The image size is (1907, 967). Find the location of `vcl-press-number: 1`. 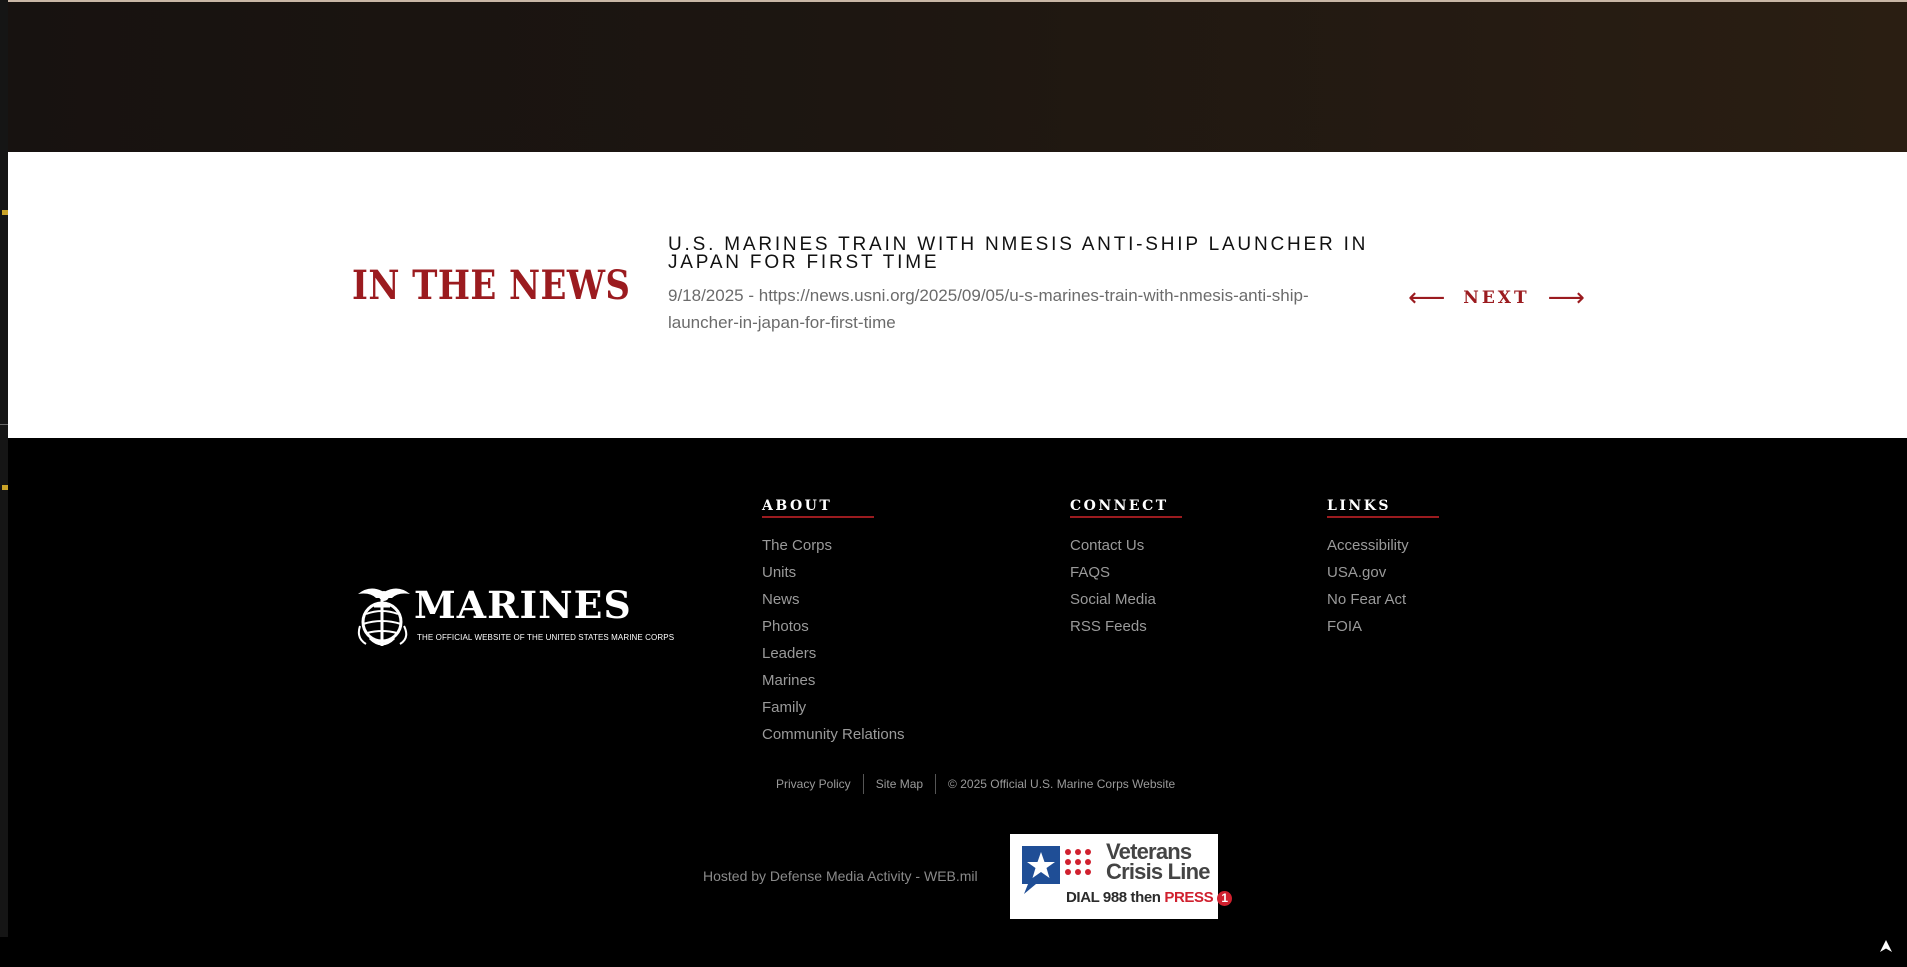

vcl-press-number: 1 is located at coordinates (1224, 898).